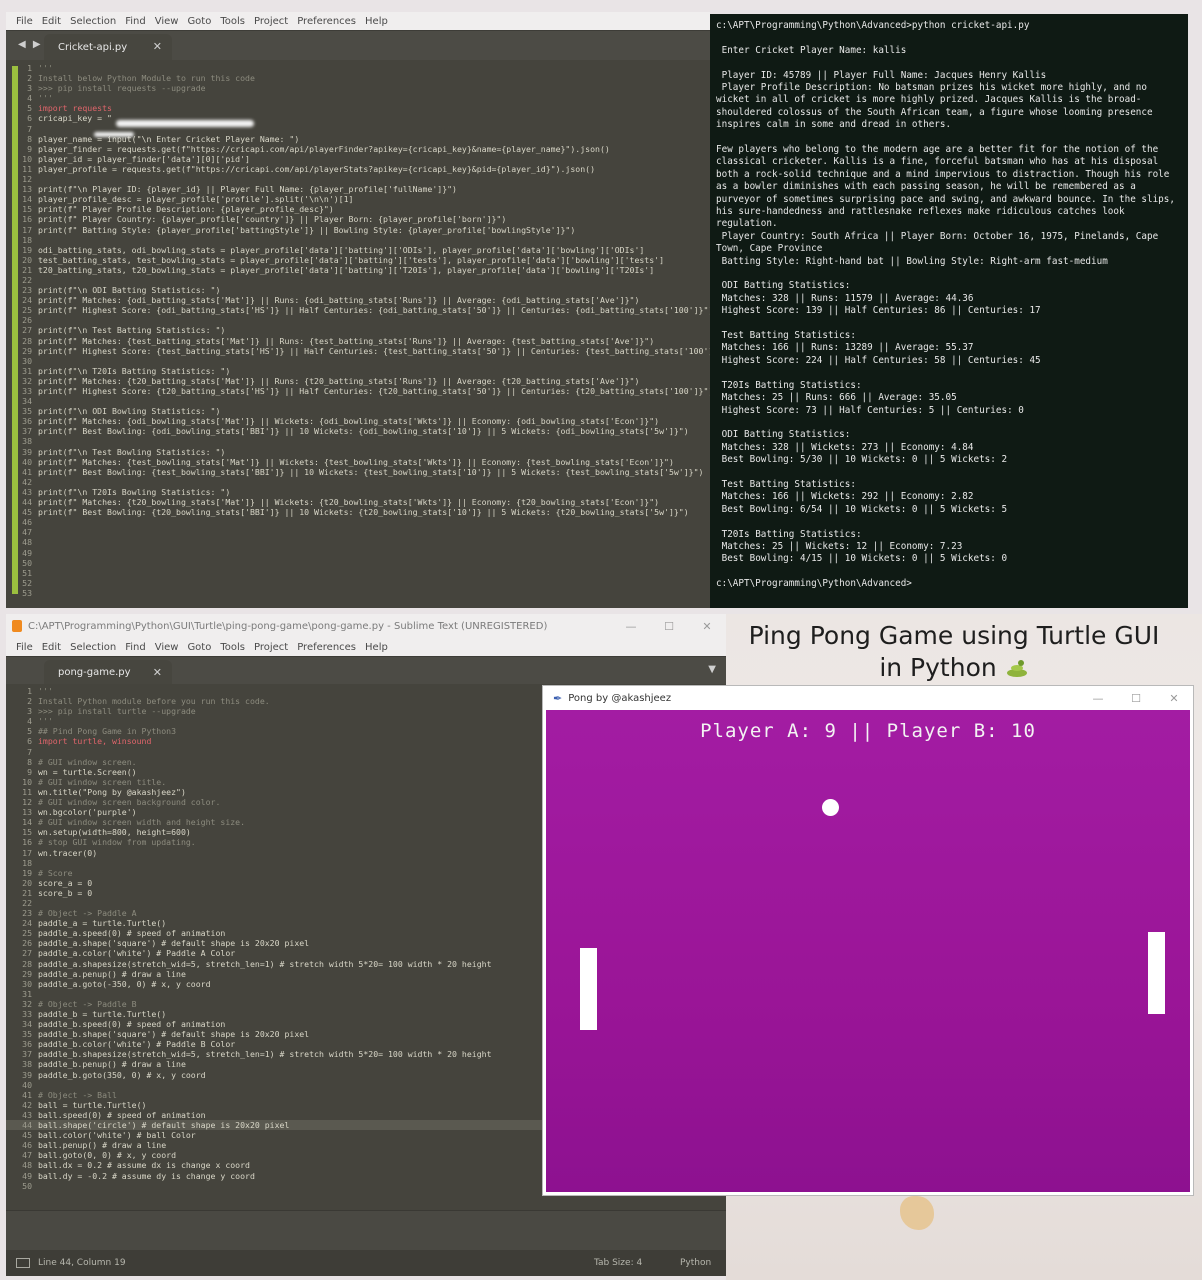  Describe the element at coordinates (358, 553) in the screenshot. I see `code-line: 49` at that location.